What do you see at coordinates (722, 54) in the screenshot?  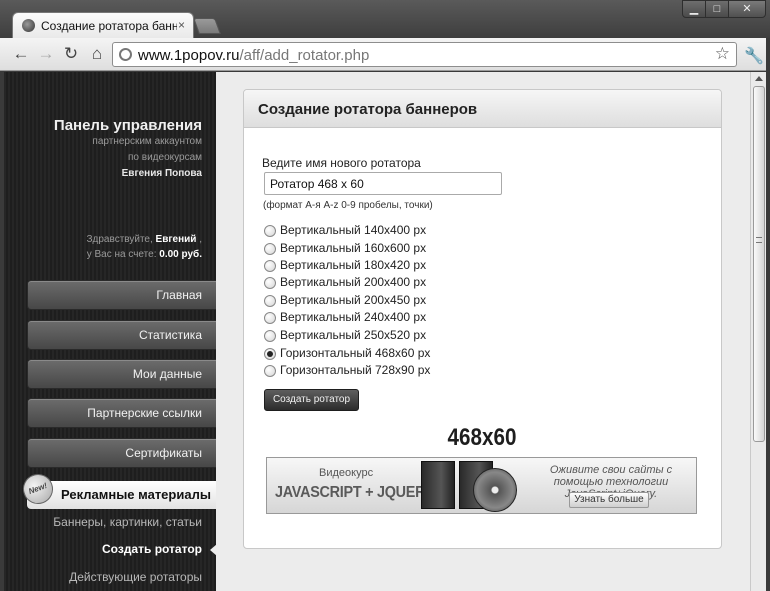 I see `bookmark-star-icon: ☆` at bounding box center [722, 54].